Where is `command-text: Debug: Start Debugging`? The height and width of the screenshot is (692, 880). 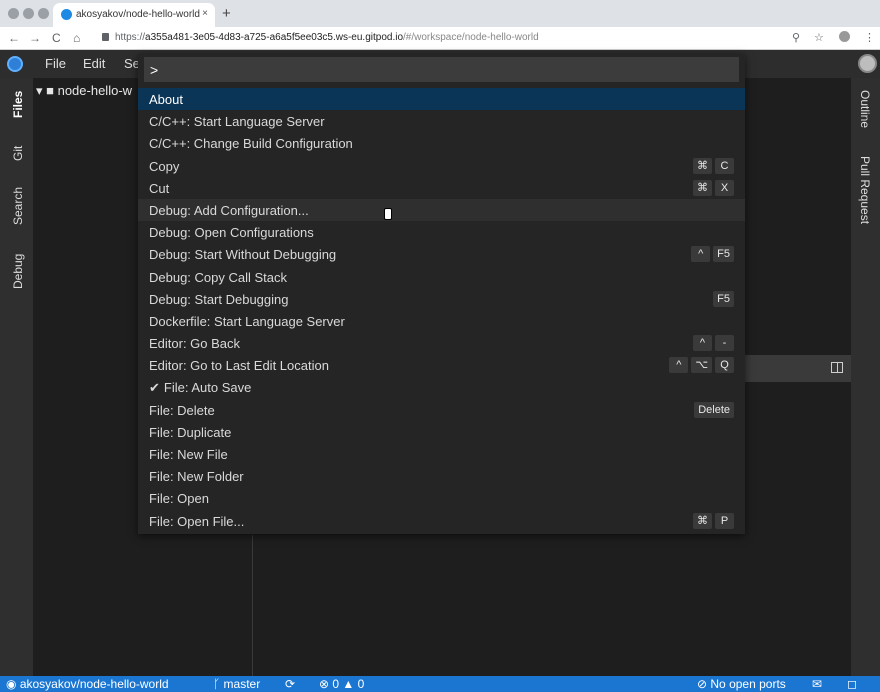
command-text: Debug: Start Debugging is located at coordinates (219, 299).